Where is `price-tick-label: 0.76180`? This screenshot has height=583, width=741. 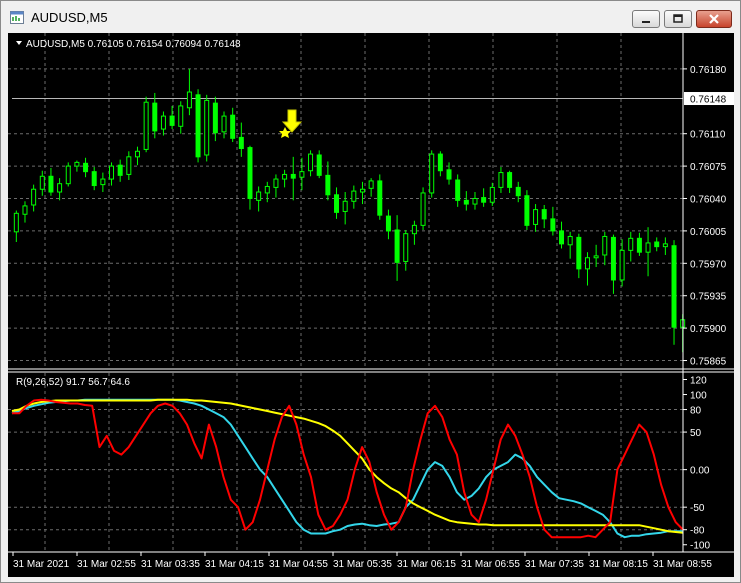 price-tick-label: 0.76180 is located at coordinates (708, 70).